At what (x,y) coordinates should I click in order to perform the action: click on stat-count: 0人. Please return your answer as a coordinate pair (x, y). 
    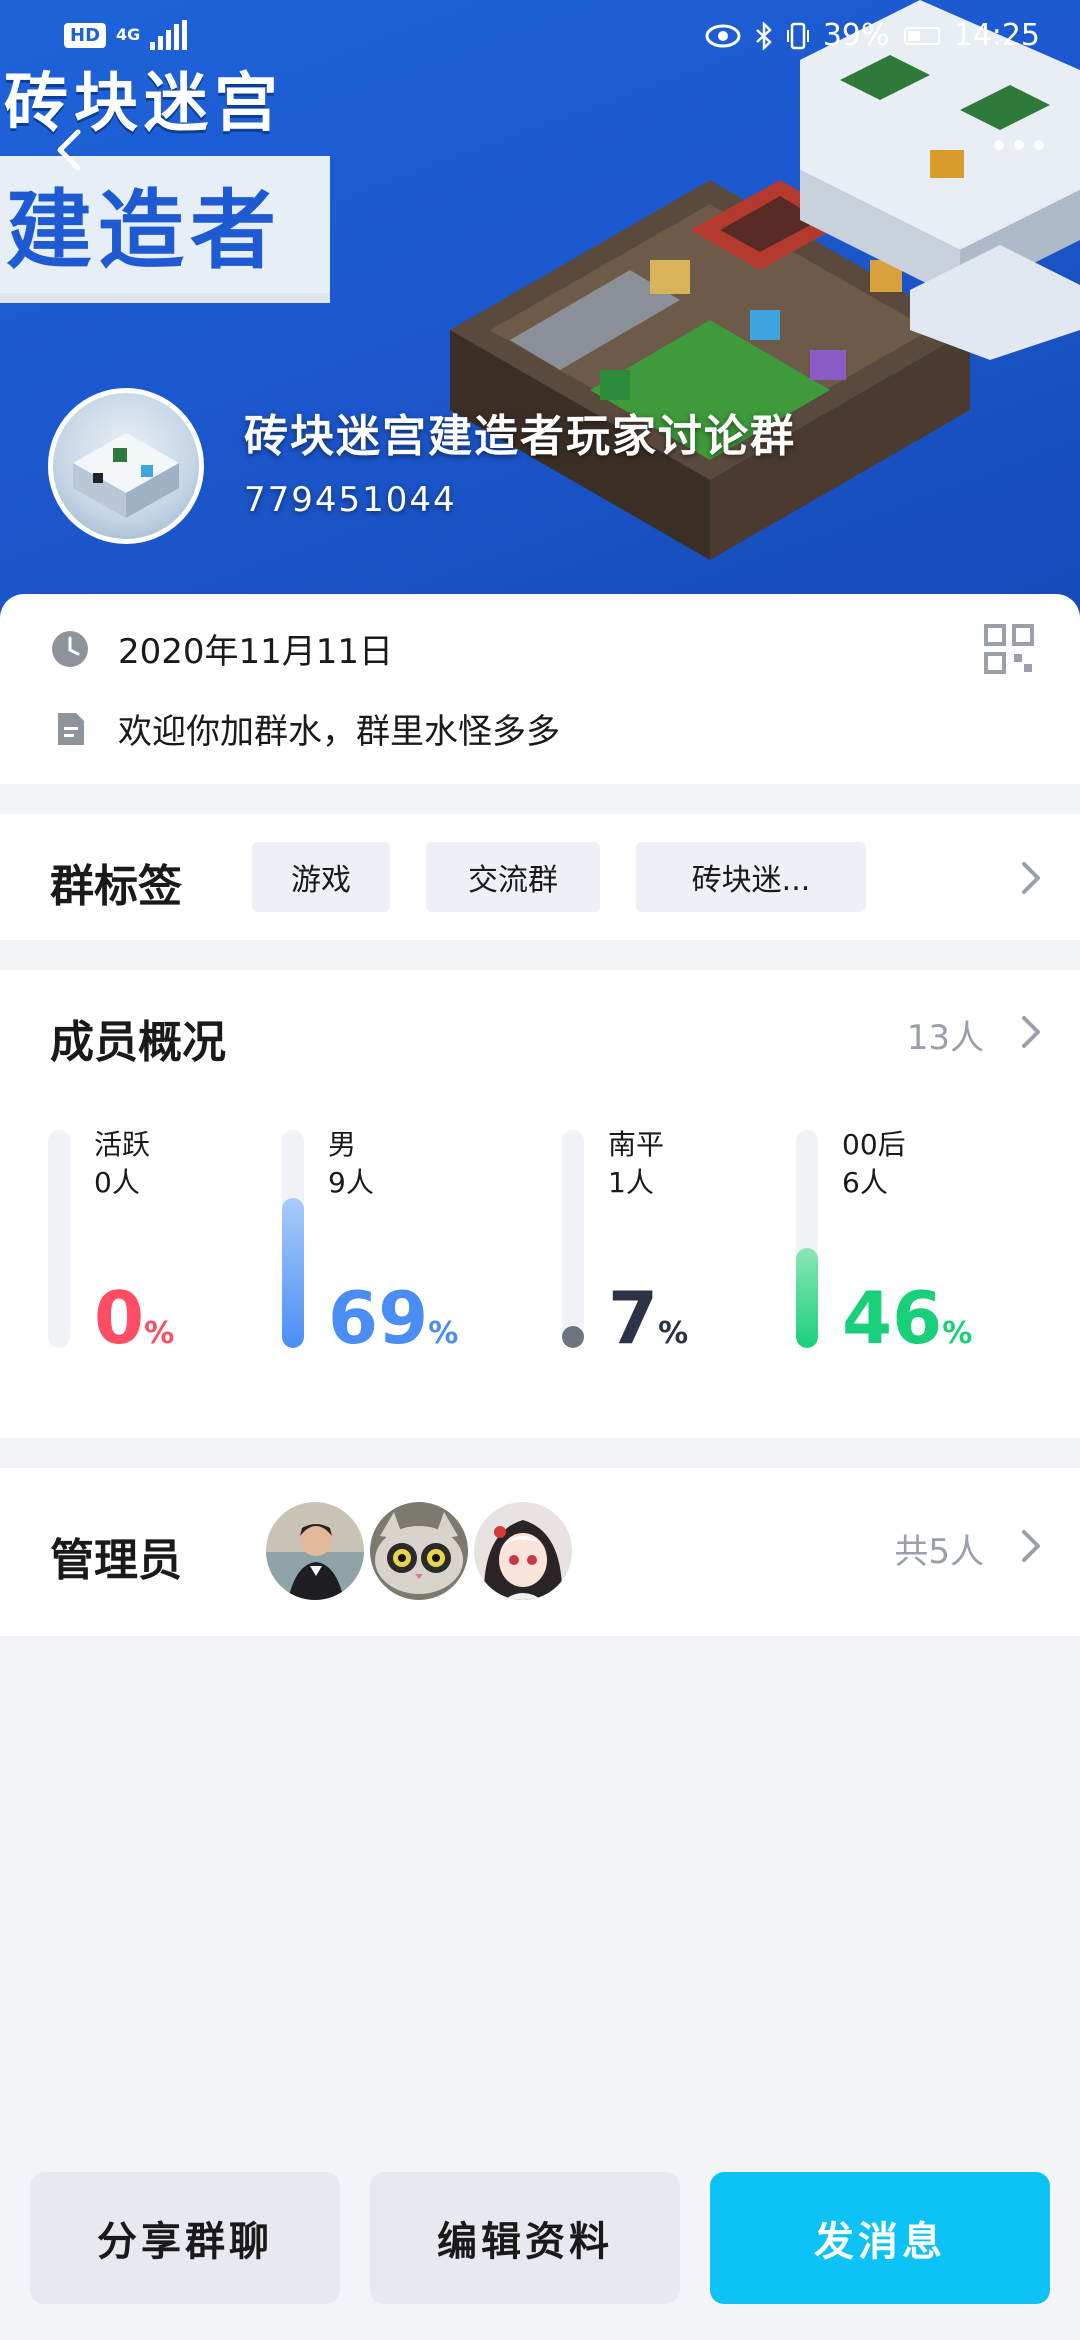
    Looking at the image, I should click on (117, 1182).